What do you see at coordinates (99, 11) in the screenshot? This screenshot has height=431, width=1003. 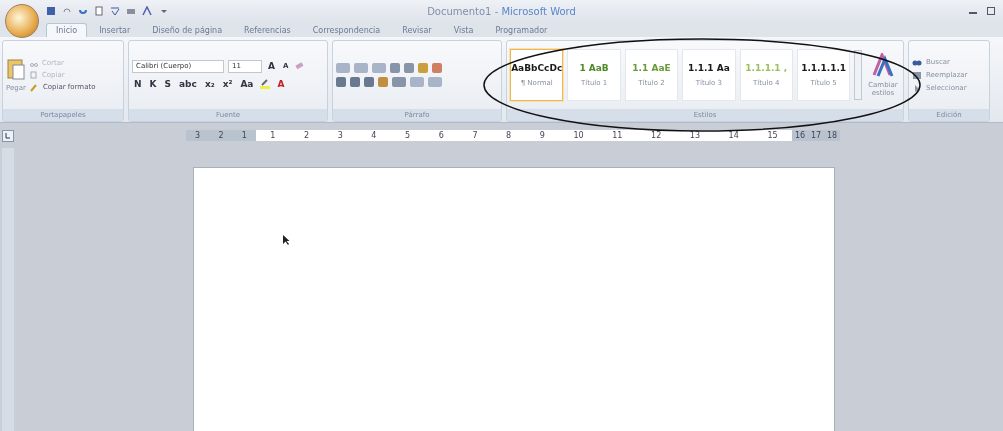 I see `document-icon` at bounding box center [99, 11].